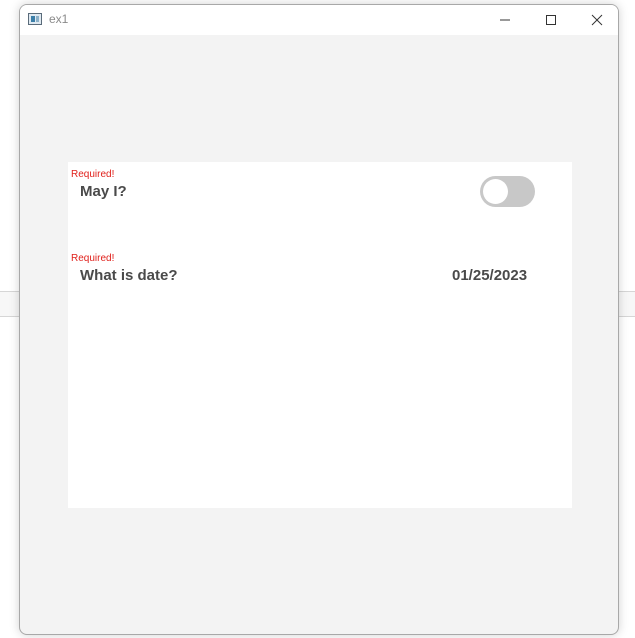  I want to click on app-window-icon, so click(35, 19).